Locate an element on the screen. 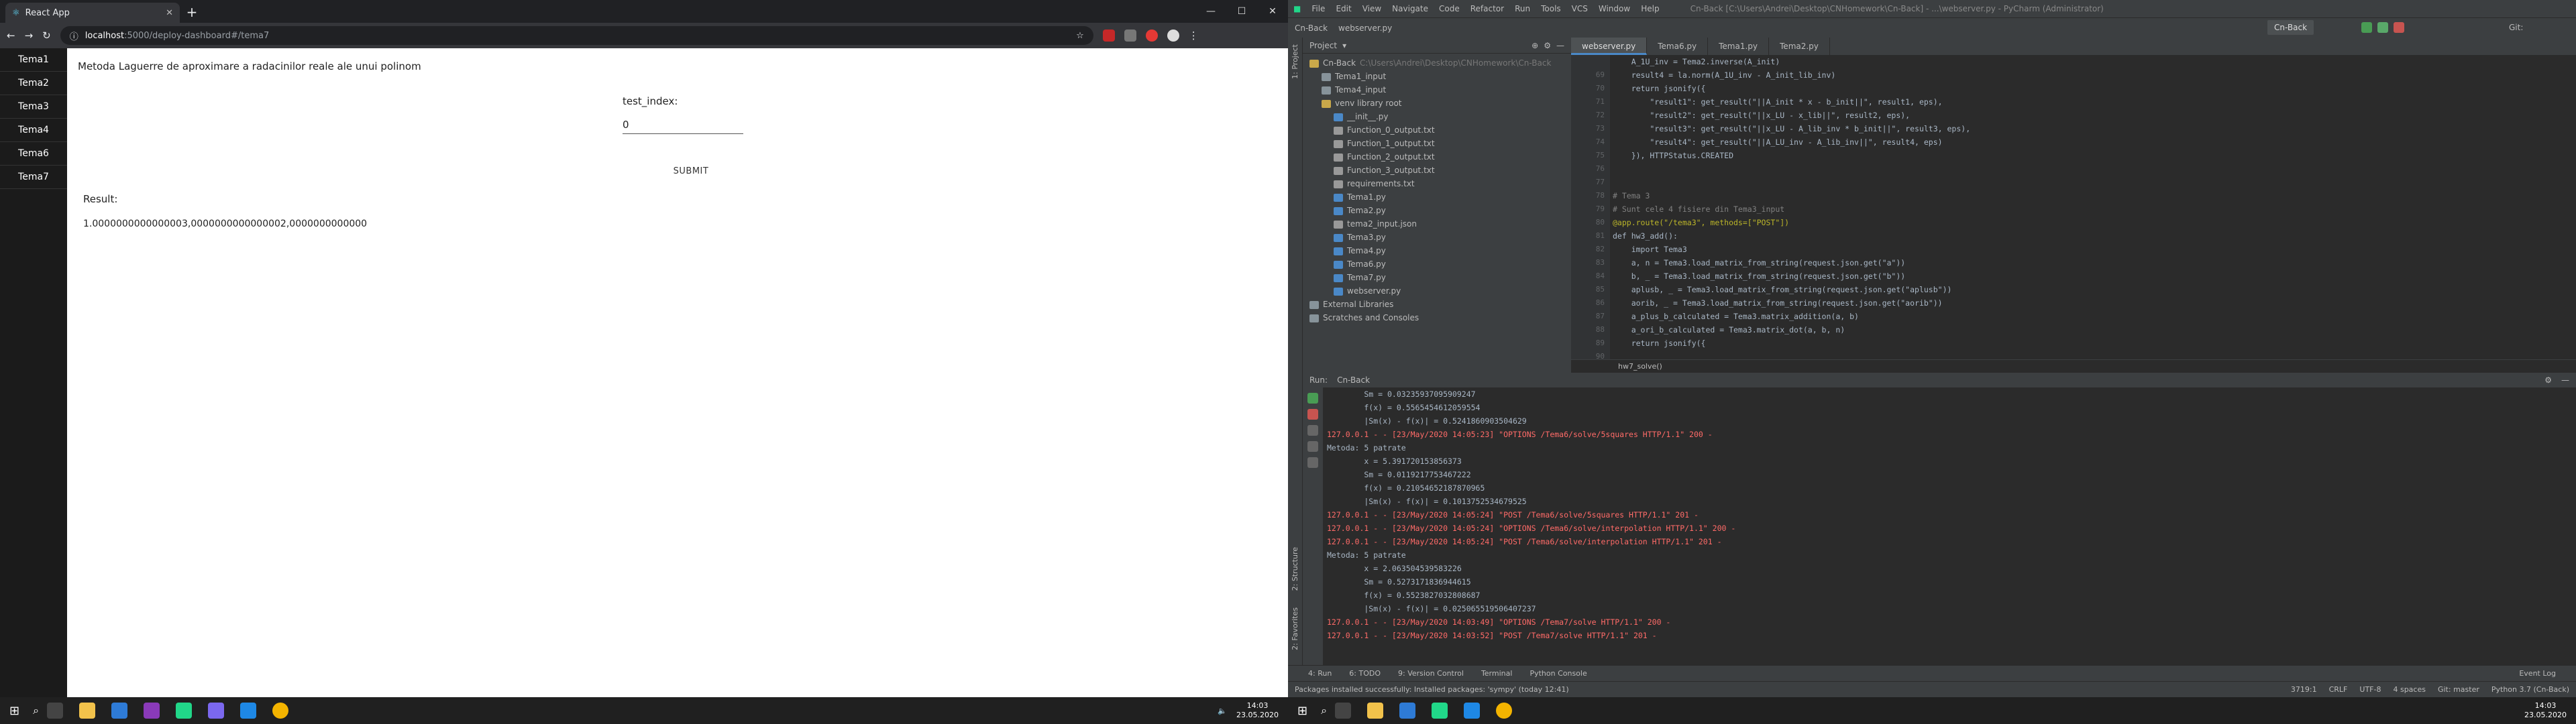 This screenshot has height=724, width=2576. menu-item-help: Help is located at coordinates (1650, 8).